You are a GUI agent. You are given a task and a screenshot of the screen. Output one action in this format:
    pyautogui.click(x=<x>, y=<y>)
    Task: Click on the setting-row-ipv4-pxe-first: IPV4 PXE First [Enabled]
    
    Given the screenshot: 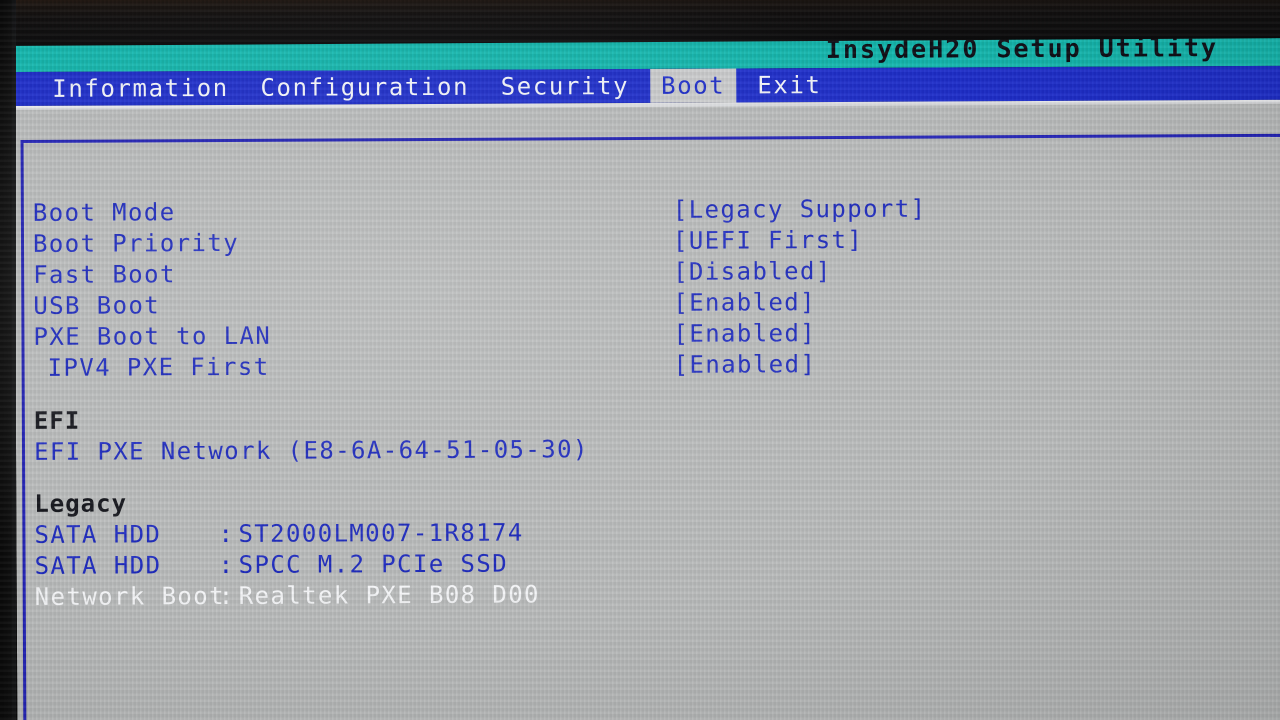 What is the action you would take?
    pyautogui.click(x=566, y=365)
    